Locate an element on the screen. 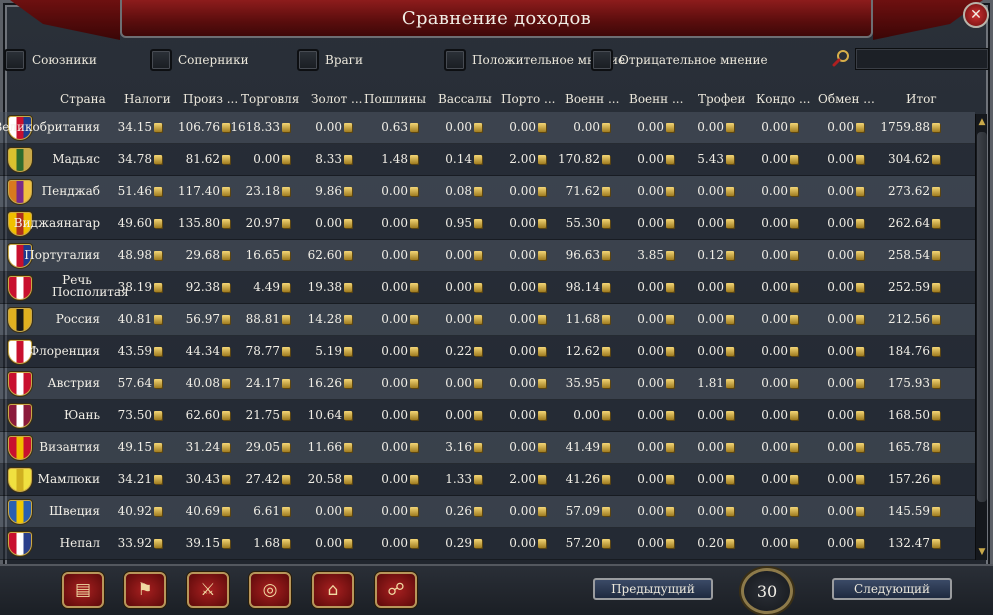 The width and height of the screenshot is (993, 615). tab-ledger: ▤ is located at coordinates (83, 590).